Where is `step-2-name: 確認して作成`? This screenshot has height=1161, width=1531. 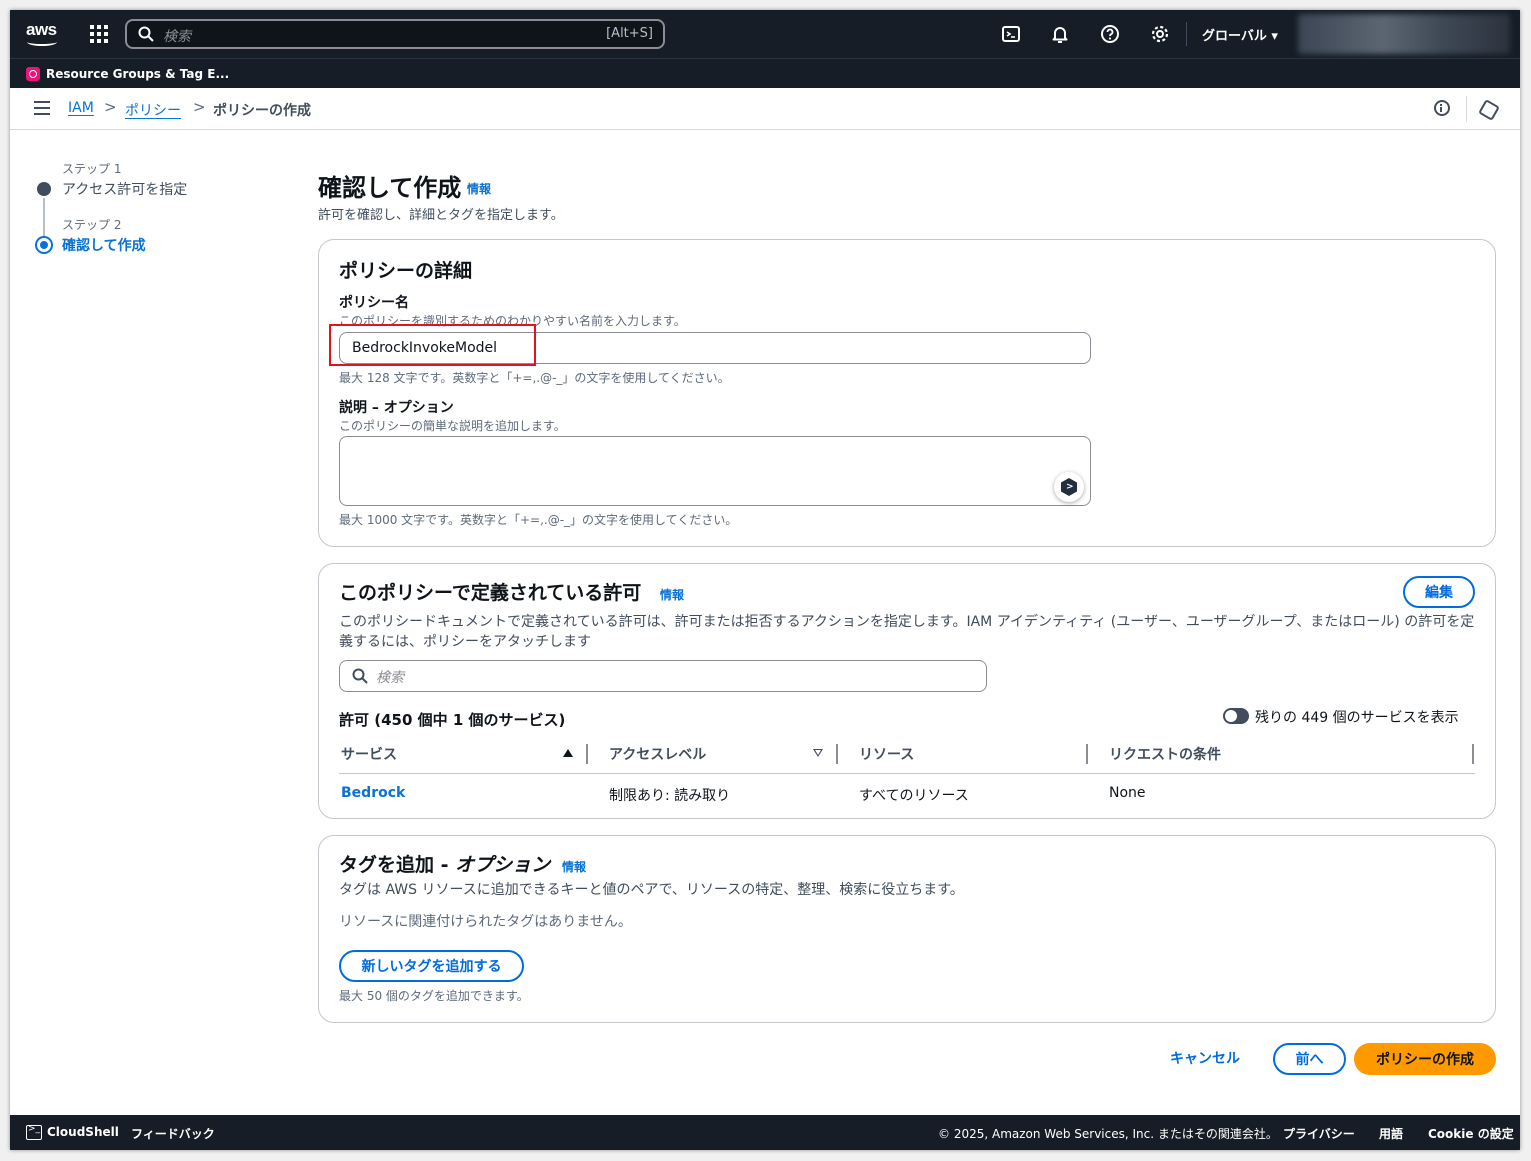
step-2-name: 確認して作成 is located at coordinates (104, 246).